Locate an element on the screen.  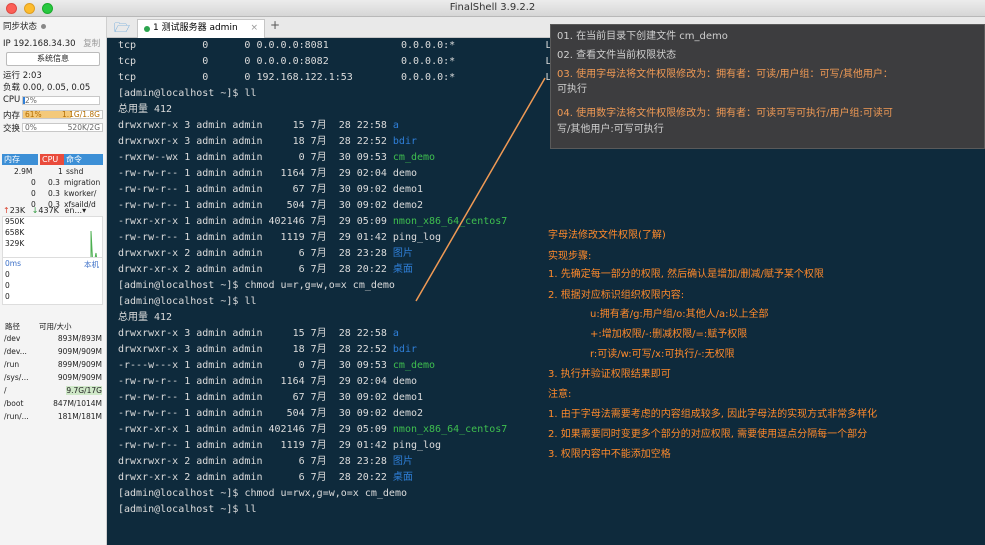
title-bar: FinalShell 3.9.2.2 is located at coordinates (492, 8).